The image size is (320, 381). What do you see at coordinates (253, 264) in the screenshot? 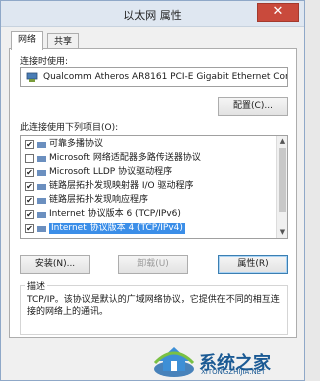
I see `properties-button: 属性(R)` at bounding box center [253, 264].